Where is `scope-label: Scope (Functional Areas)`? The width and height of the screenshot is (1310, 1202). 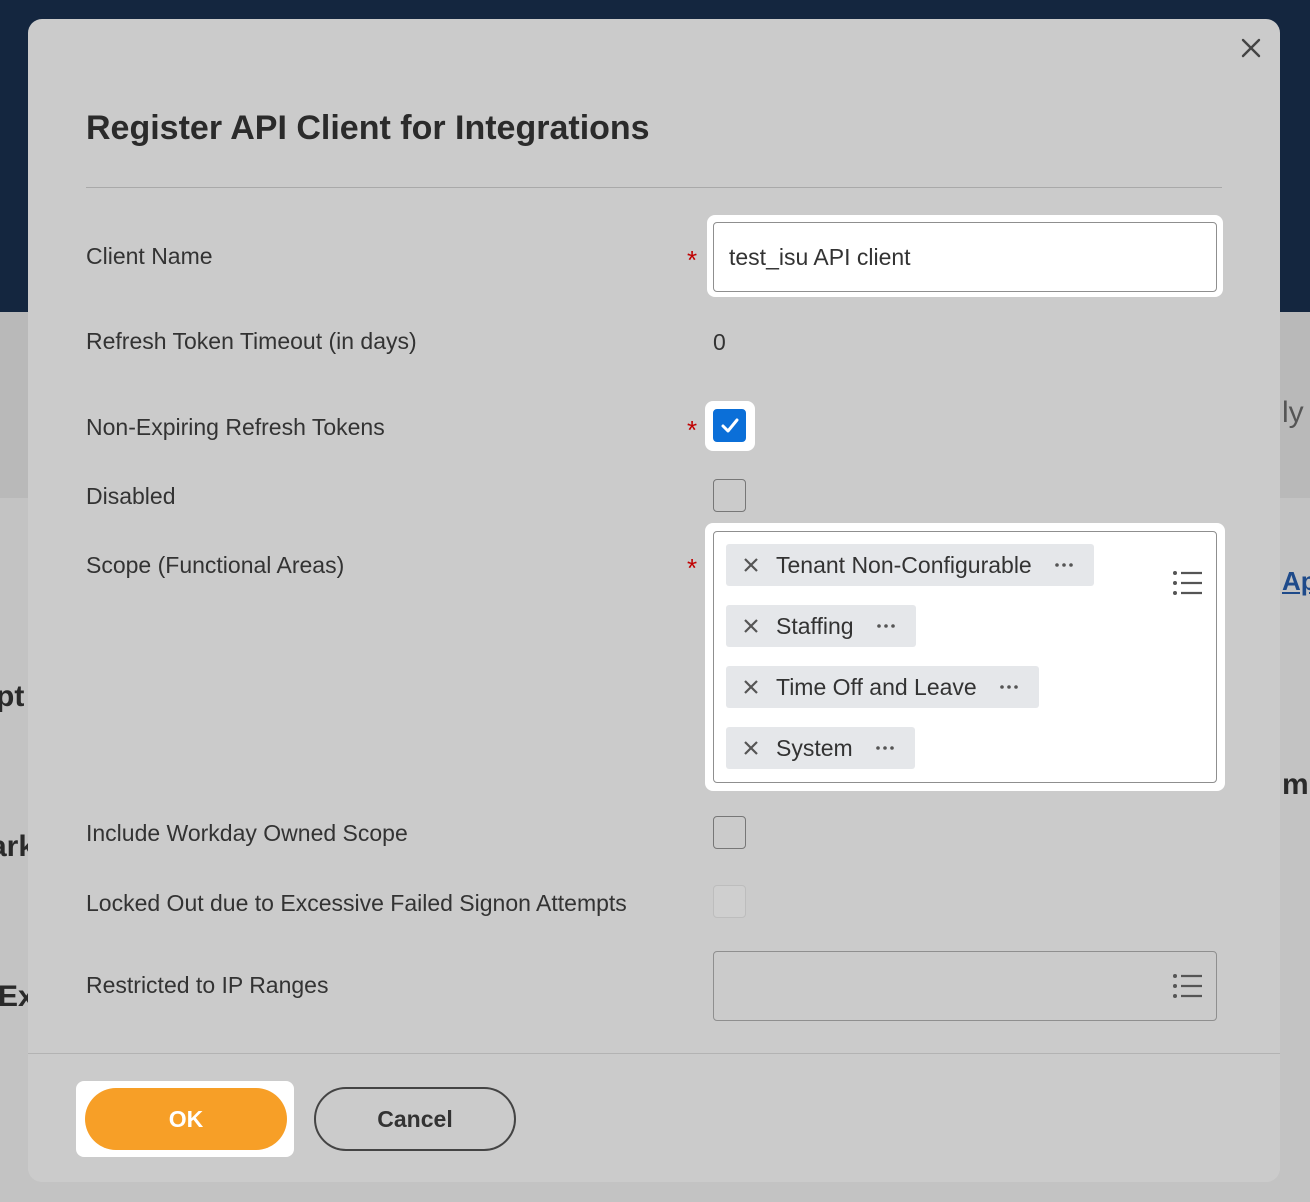
scope-label: Scope (Functional Areas) is located at coordinates (215, 565).